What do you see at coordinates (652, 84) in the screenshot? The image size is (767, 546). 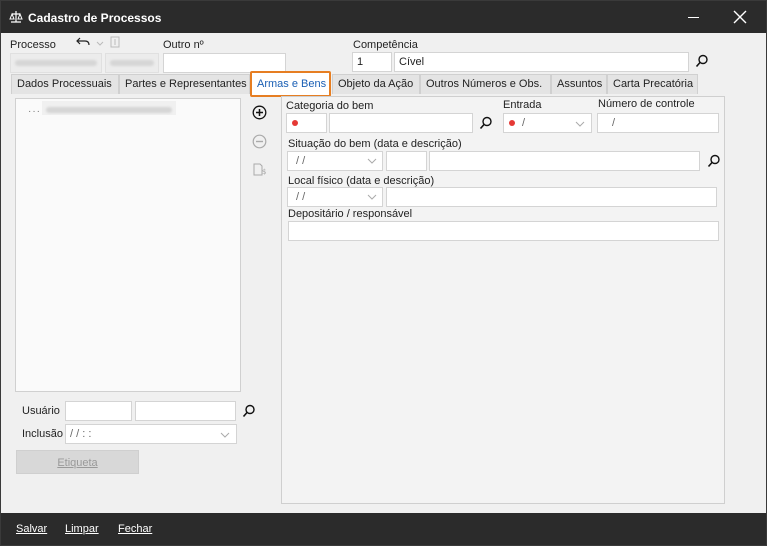 I see `tab-carta-precatoria: Carta Precatória` at bounding box center [652, 84].